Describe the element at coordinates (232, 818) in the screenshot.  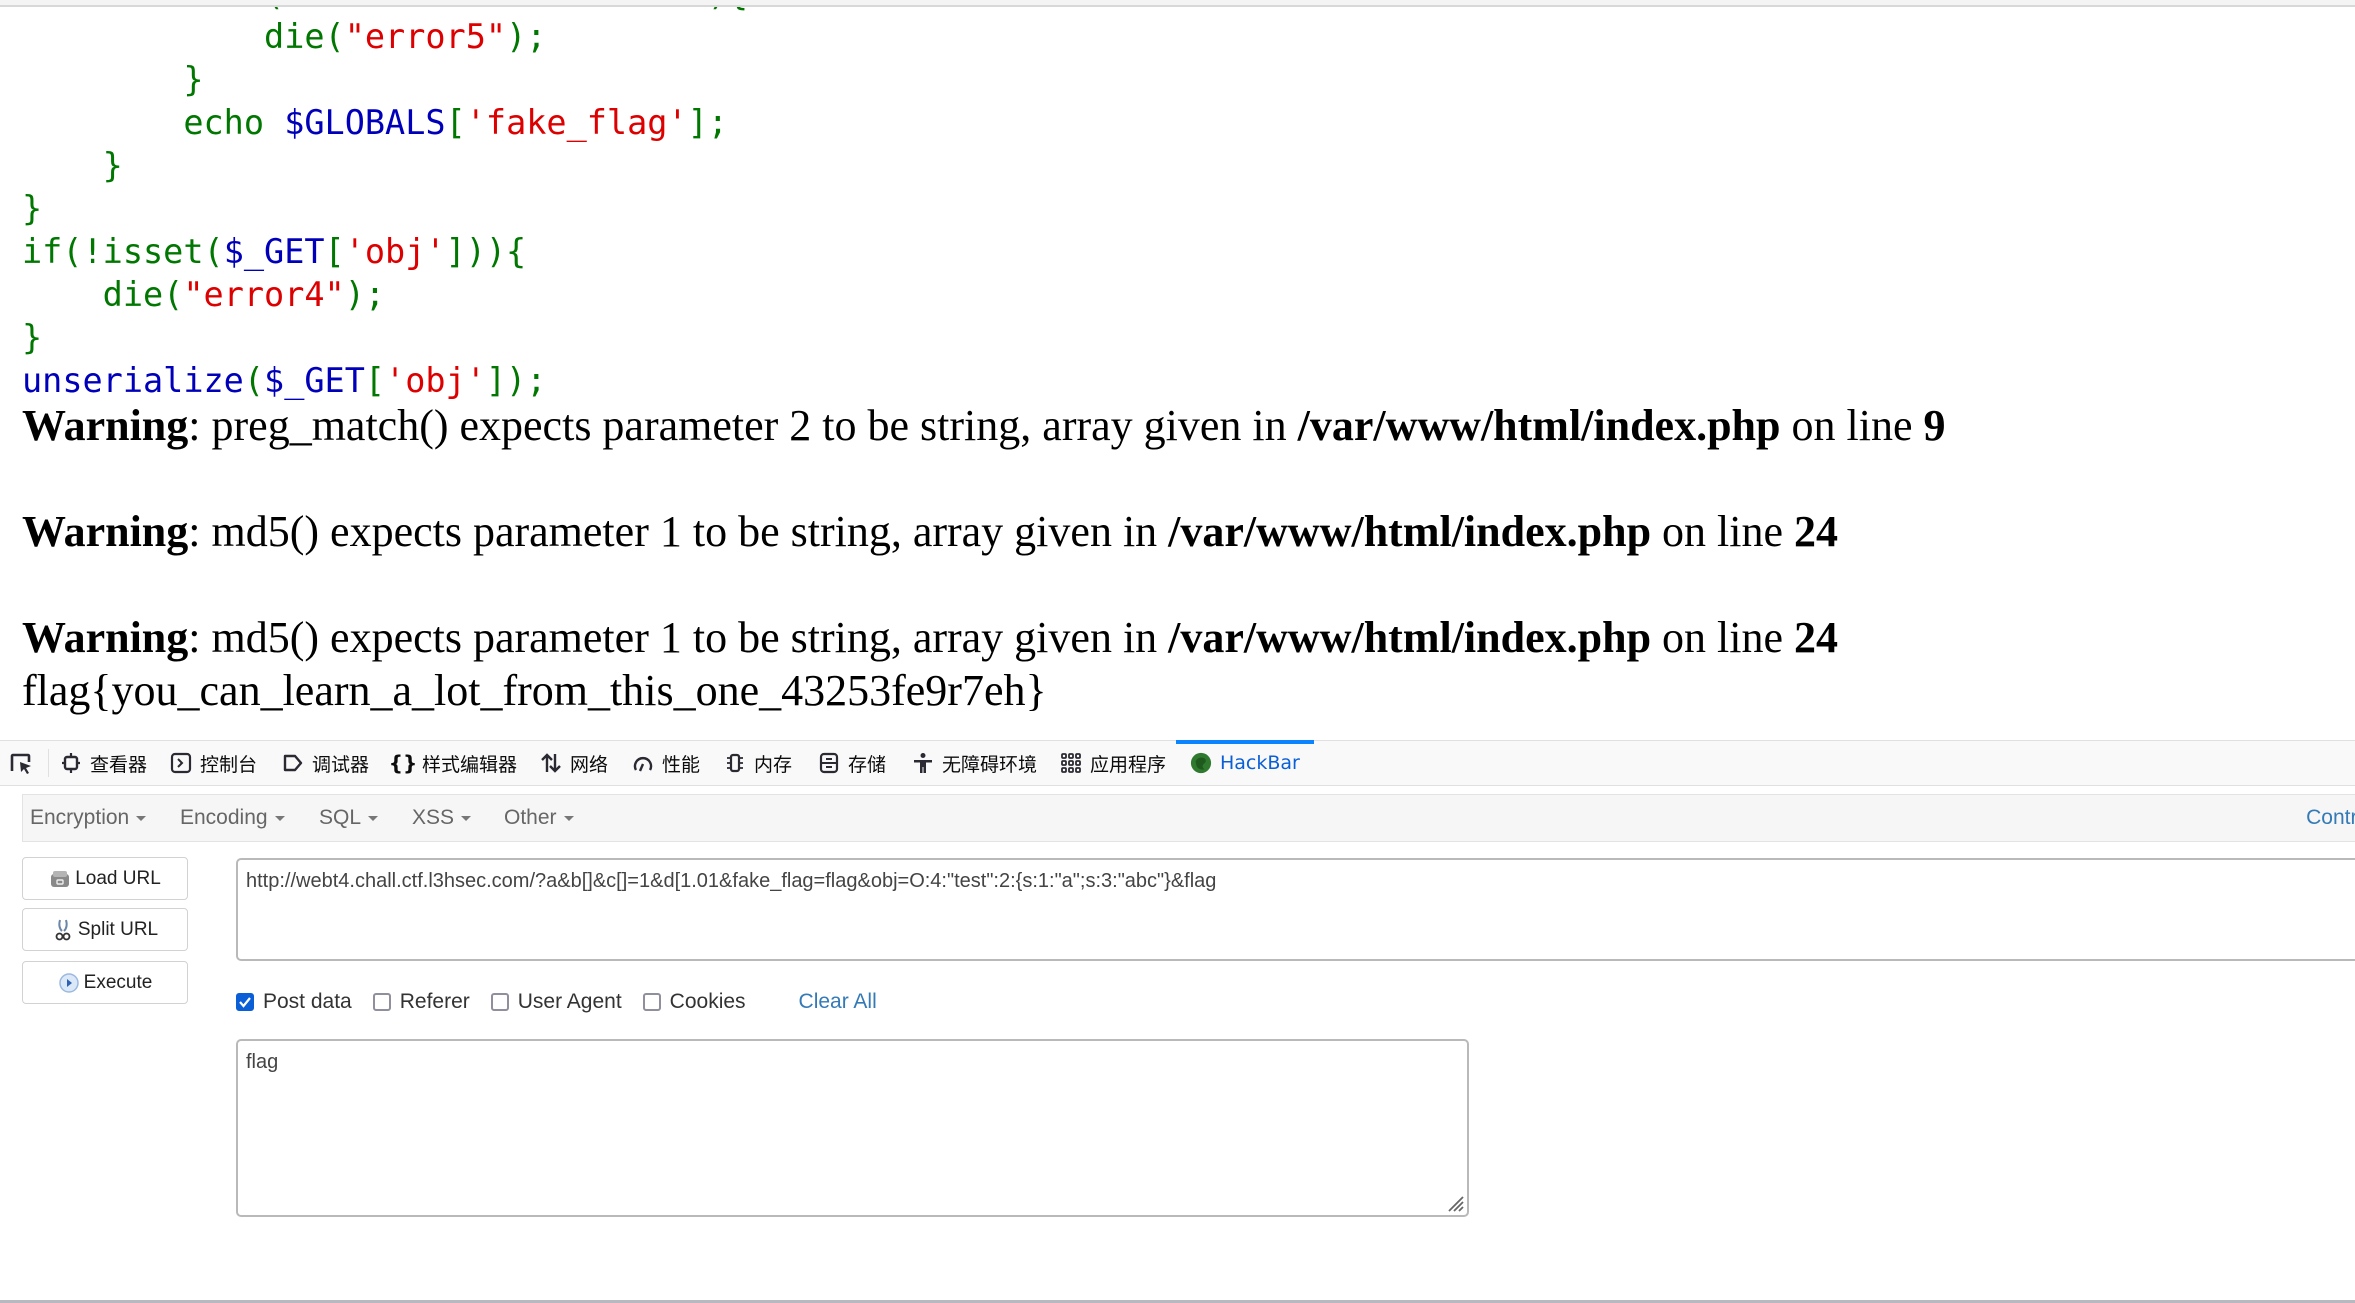
I see `menu-encoding: Encoding` at that location.